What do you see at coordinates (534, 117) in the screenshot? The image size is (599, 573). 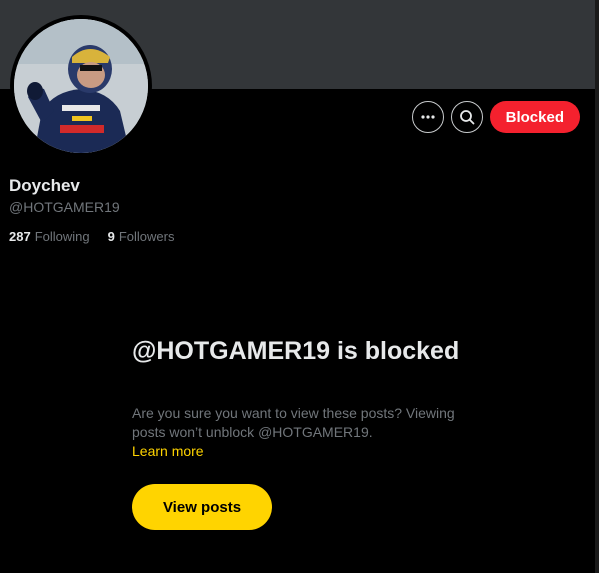 I see `blocked-button: Blocked` at bounding box center [534, 117].